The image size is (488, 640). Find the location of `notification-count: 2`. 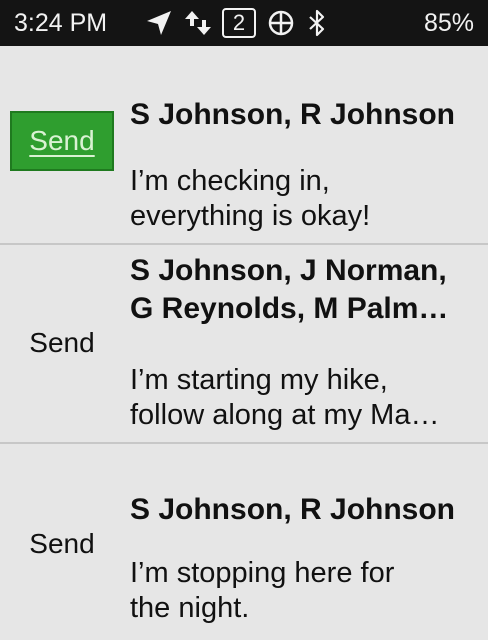

notification-count: 2 is located at coordinates (239, 22).